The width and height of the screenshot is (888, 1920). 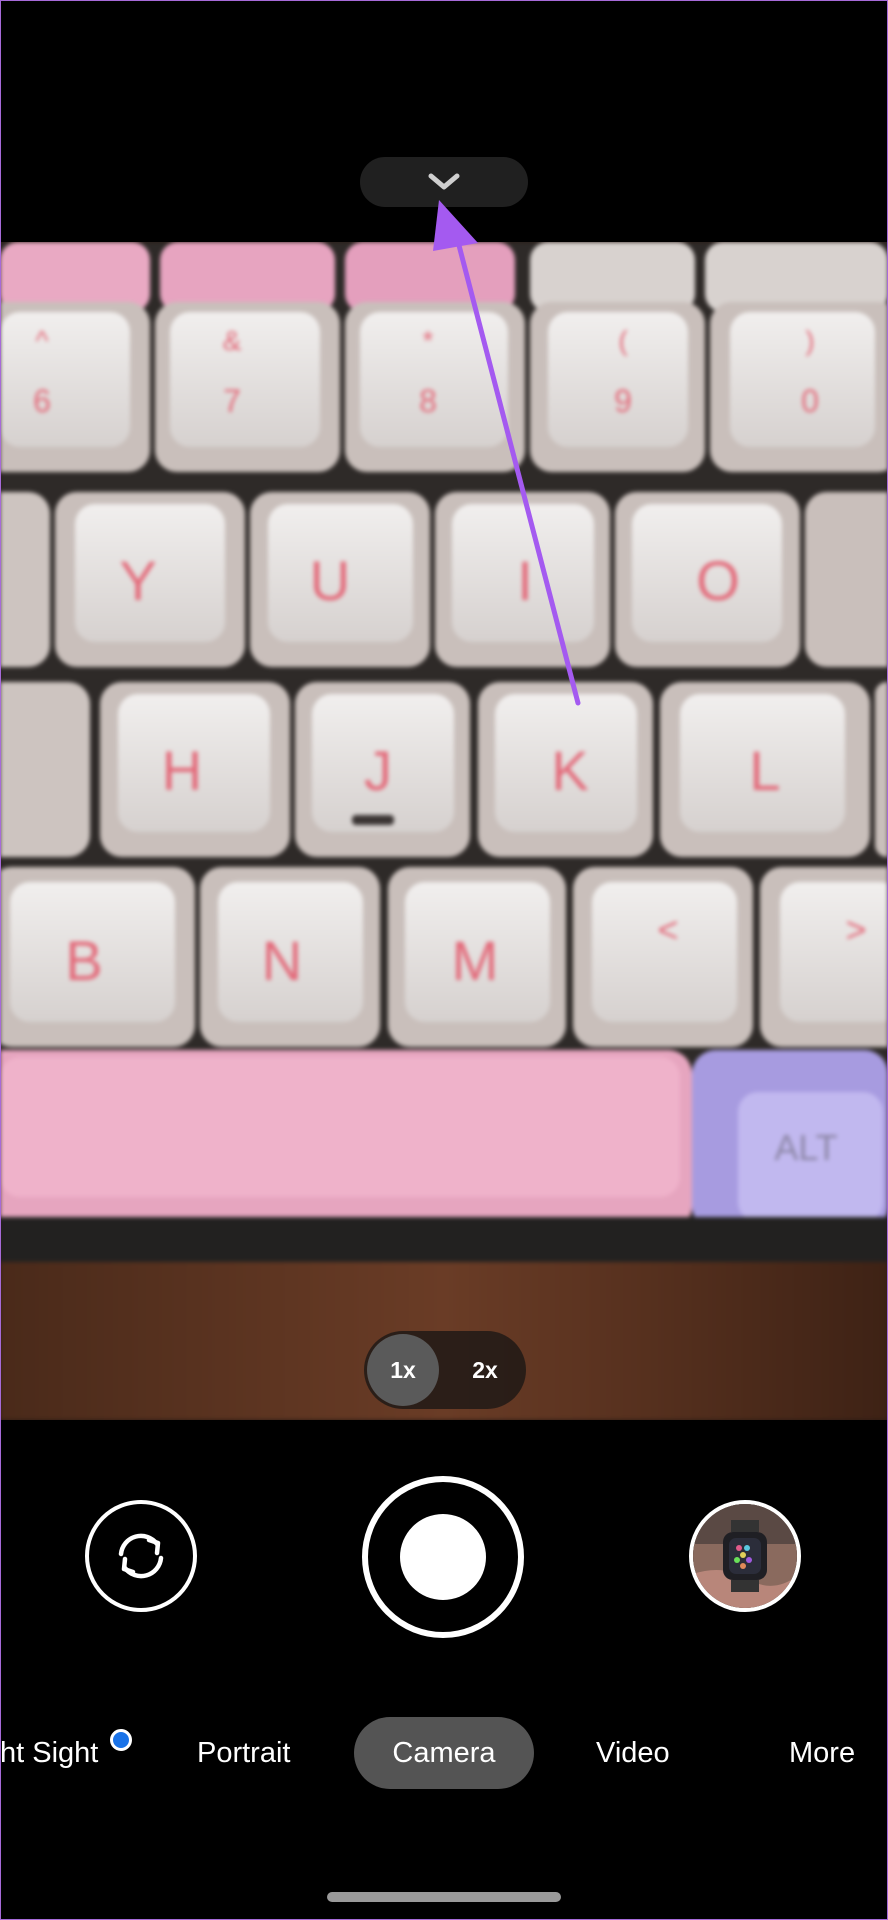 I want to click on mode-camera: Camera, so click(x=444, y=1753).